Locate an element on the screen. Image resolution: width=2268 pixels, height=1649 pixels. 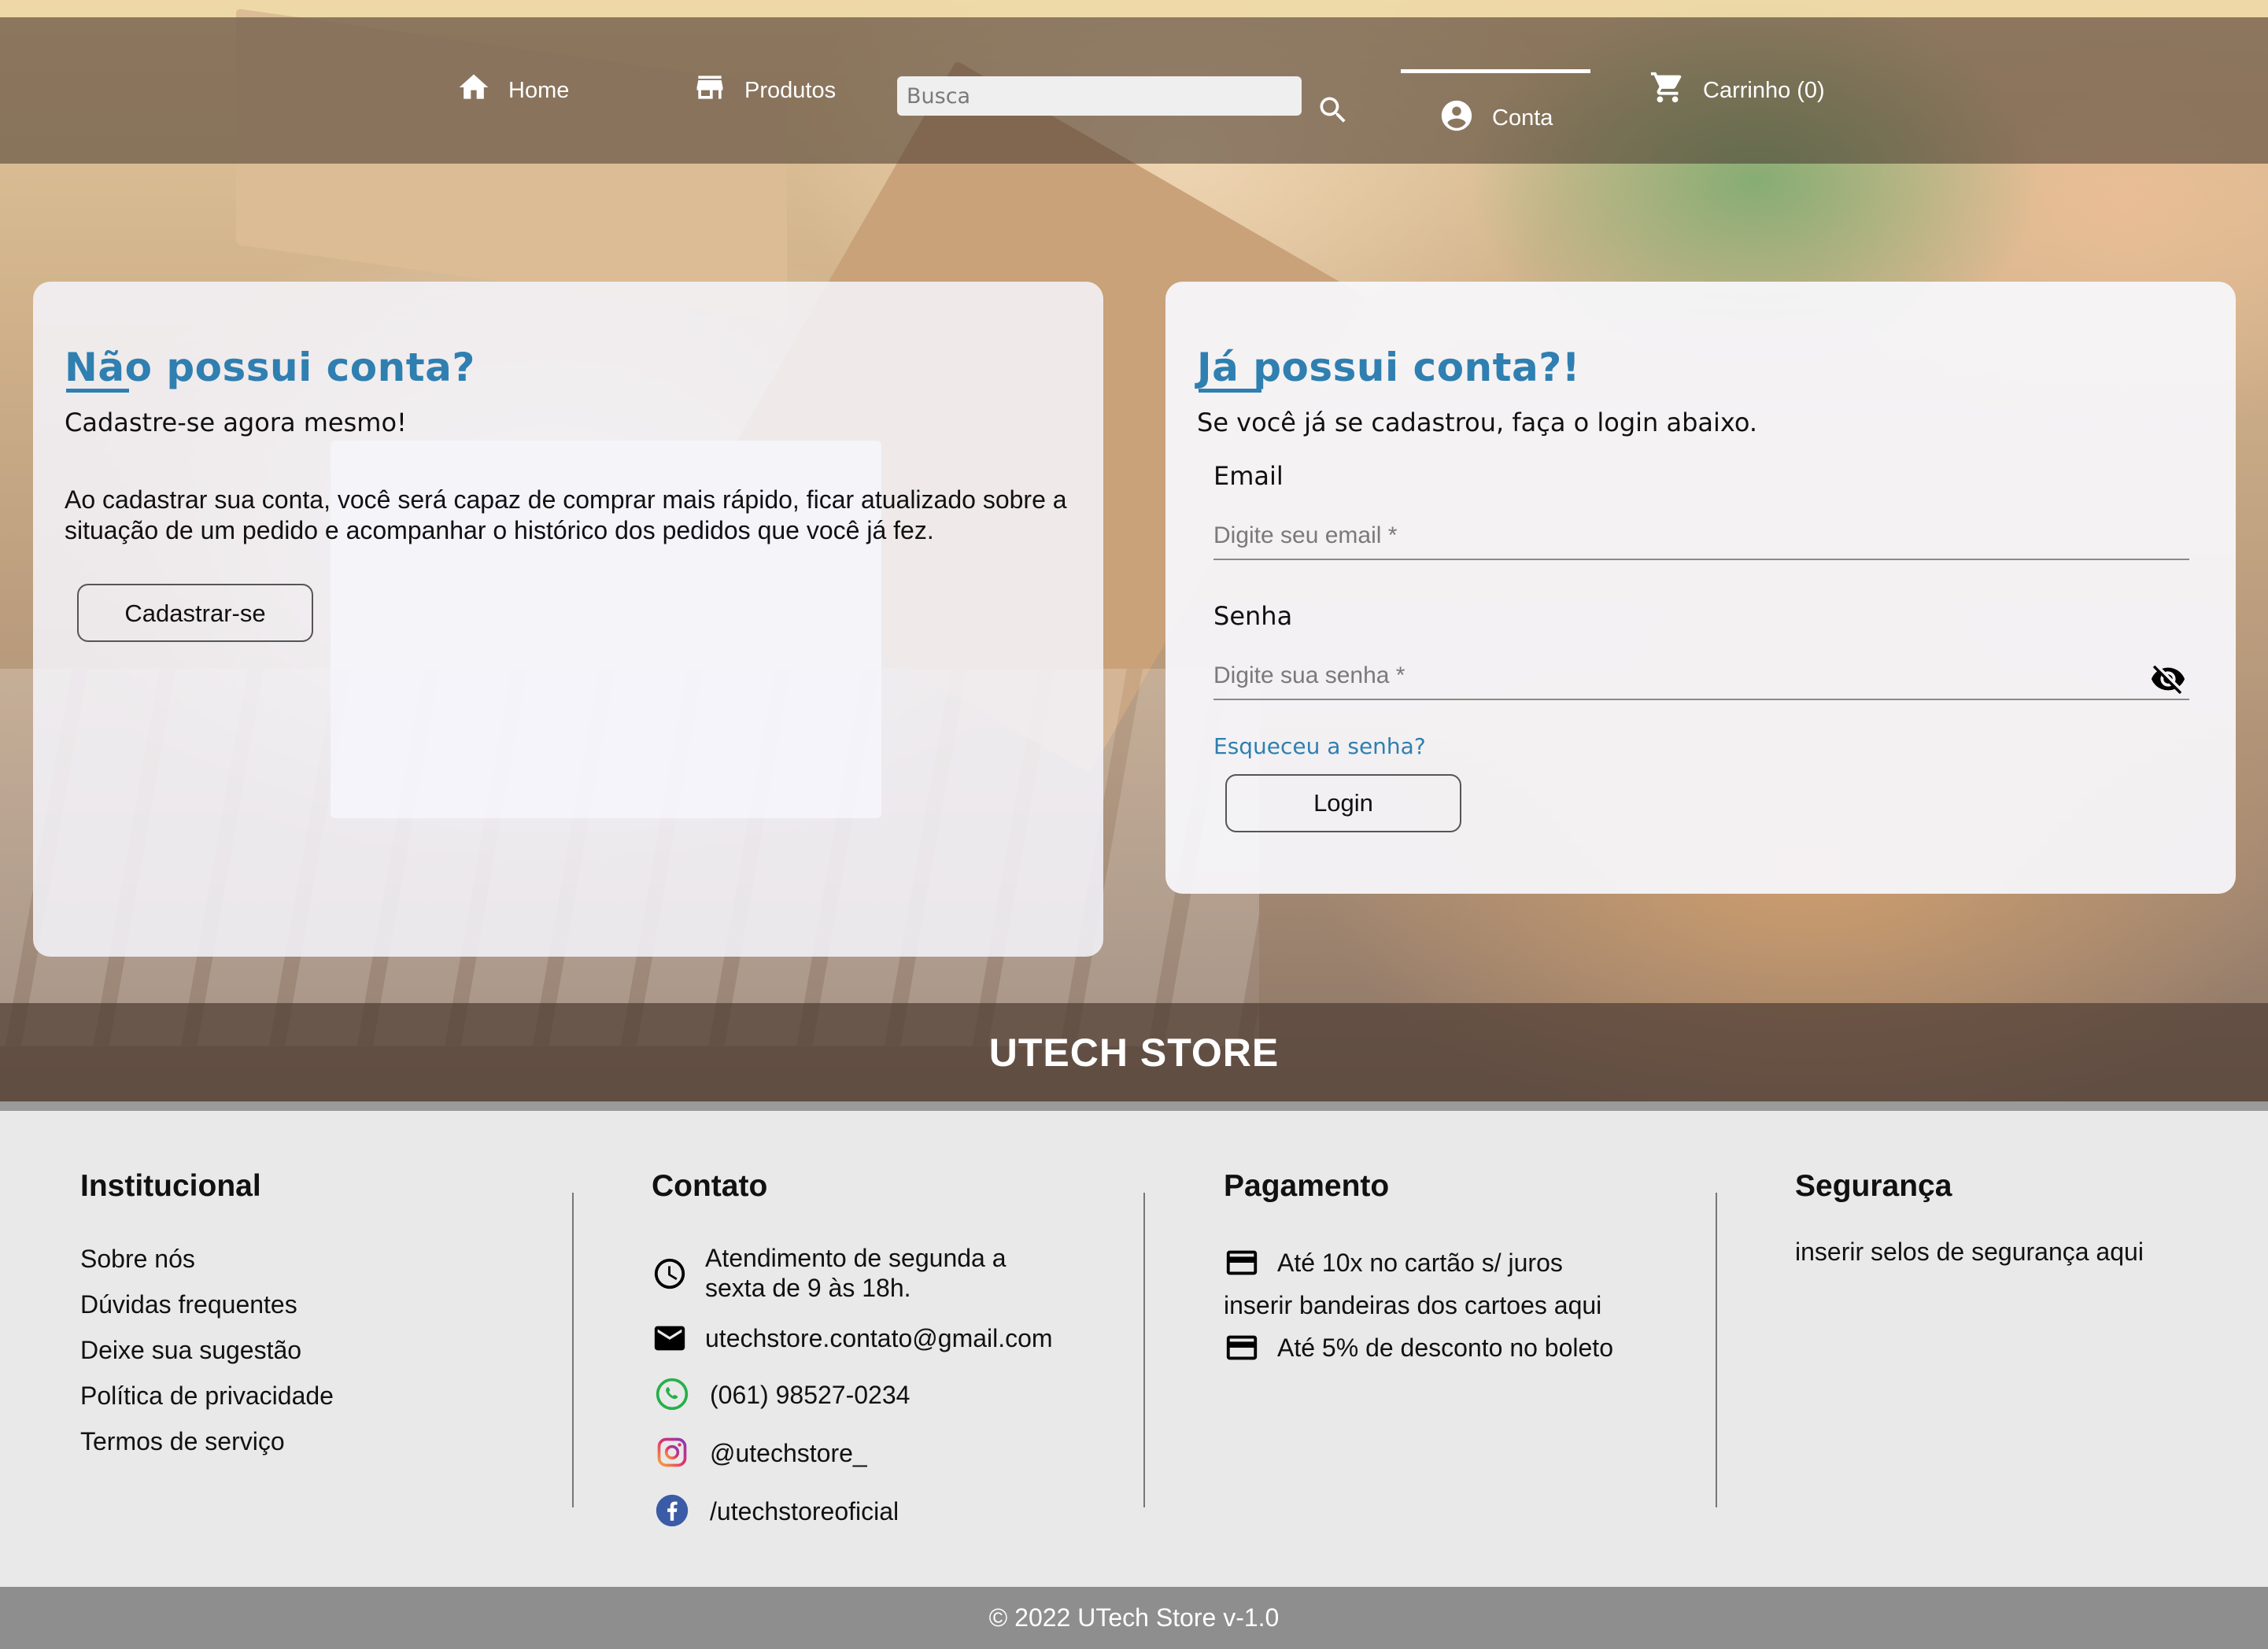
payment-boleto-text: Até 5% de desconto no boleto is located at coordinates (1445, 1348).